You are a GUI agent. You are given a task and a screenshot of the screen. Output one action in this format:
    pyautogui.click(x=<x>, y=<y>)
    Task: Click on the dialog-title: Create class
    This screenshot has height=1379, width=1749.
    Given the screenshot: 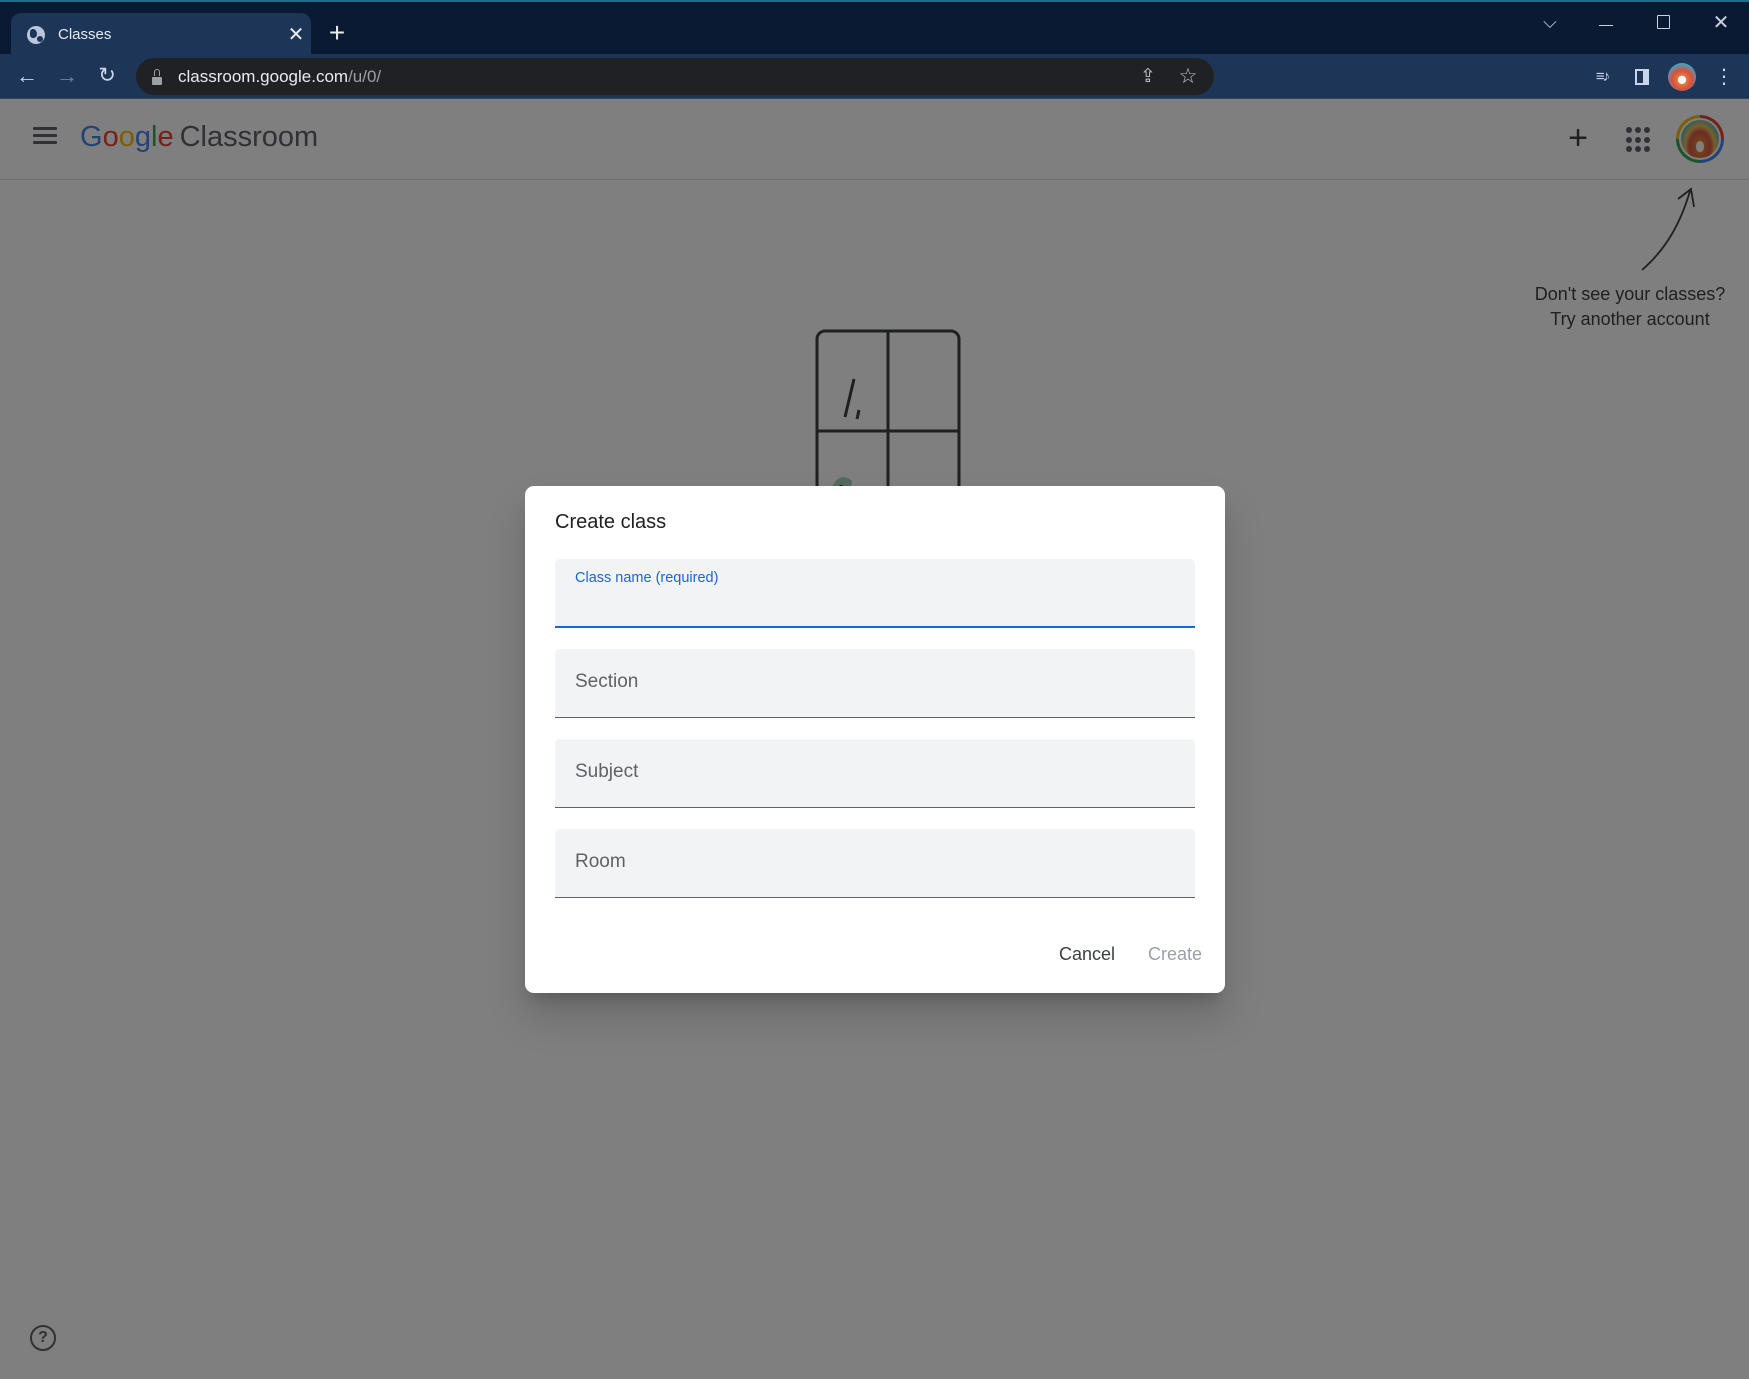 What is the action you would take?
    pyautogui.click(x=611, y=522)
    